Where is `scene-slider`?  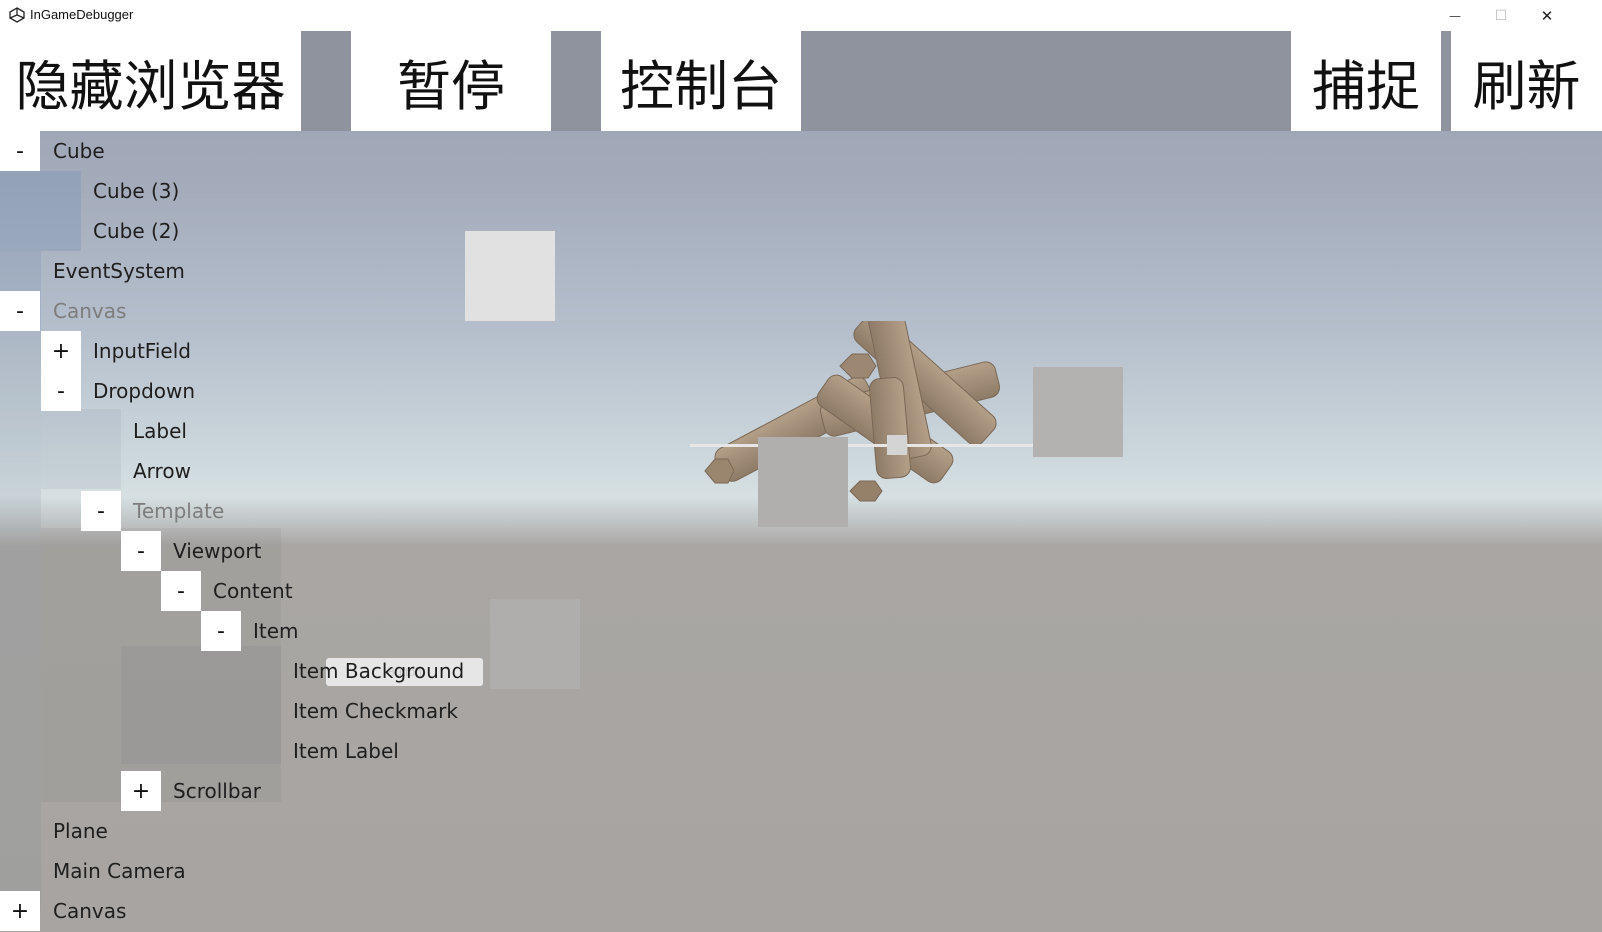
scene-slider is located at coordinates (879, 445).